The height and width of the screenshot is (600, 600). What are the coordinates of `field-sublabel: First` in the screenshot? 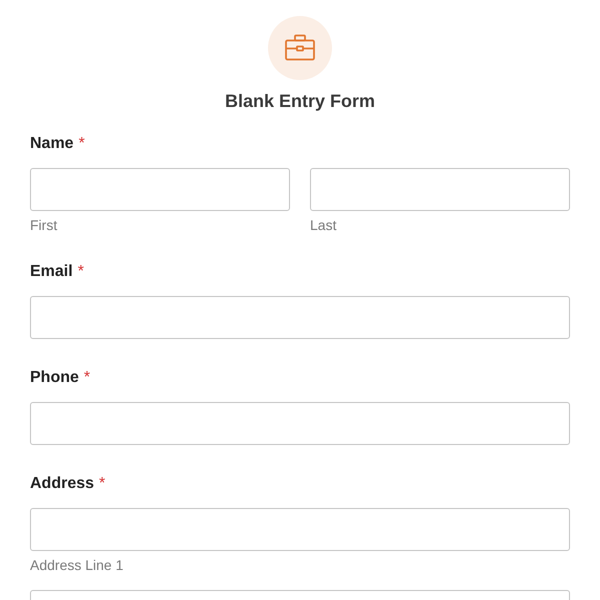 It's located at (44, 225).